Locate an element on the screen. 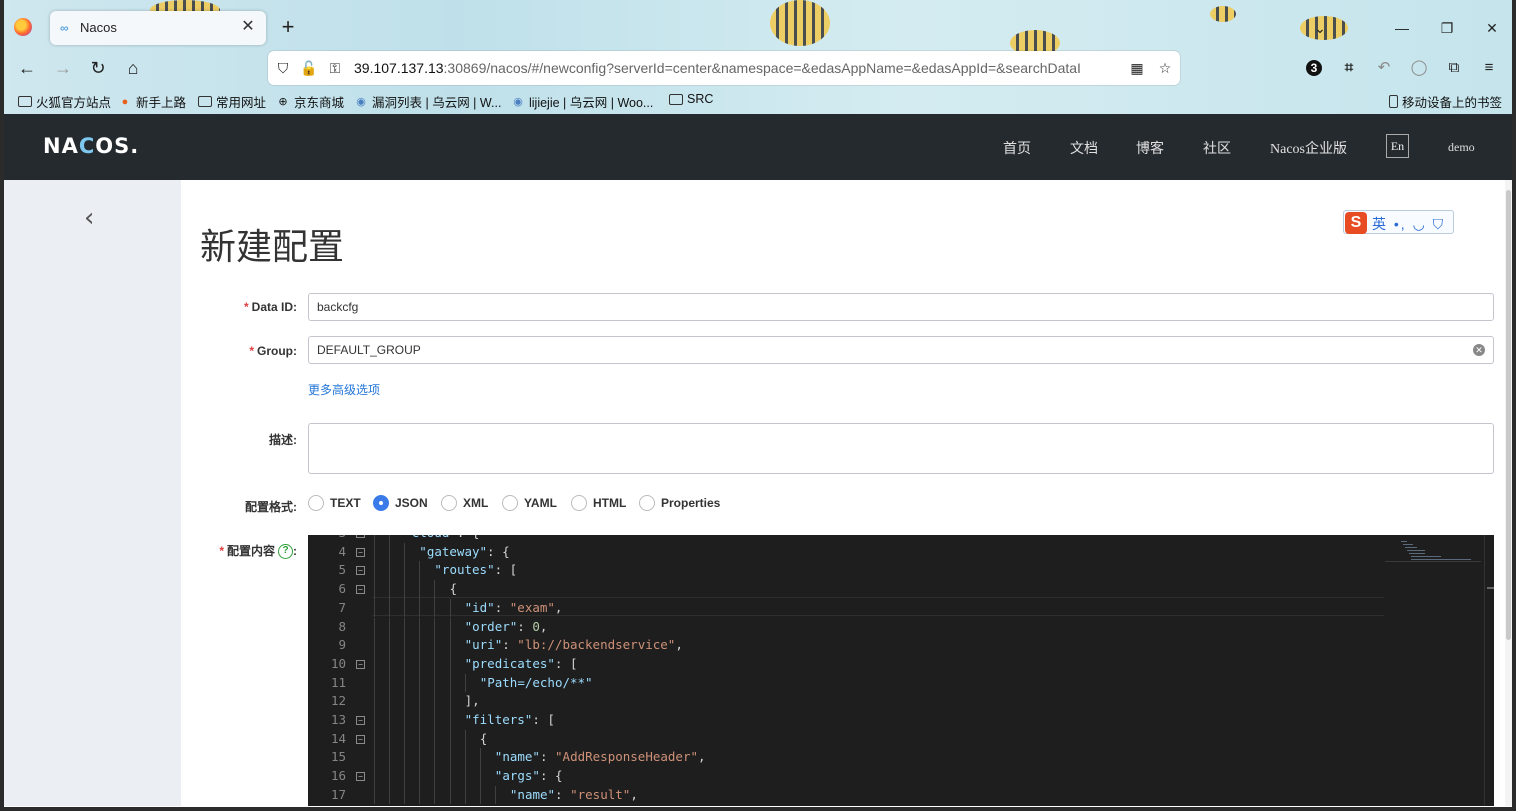 This screenshot has width=1516, height=811. tab-strip: ∞ Nacos ✕ + ⌄ — ❐ ✕ is located at coordinates (758, 25).